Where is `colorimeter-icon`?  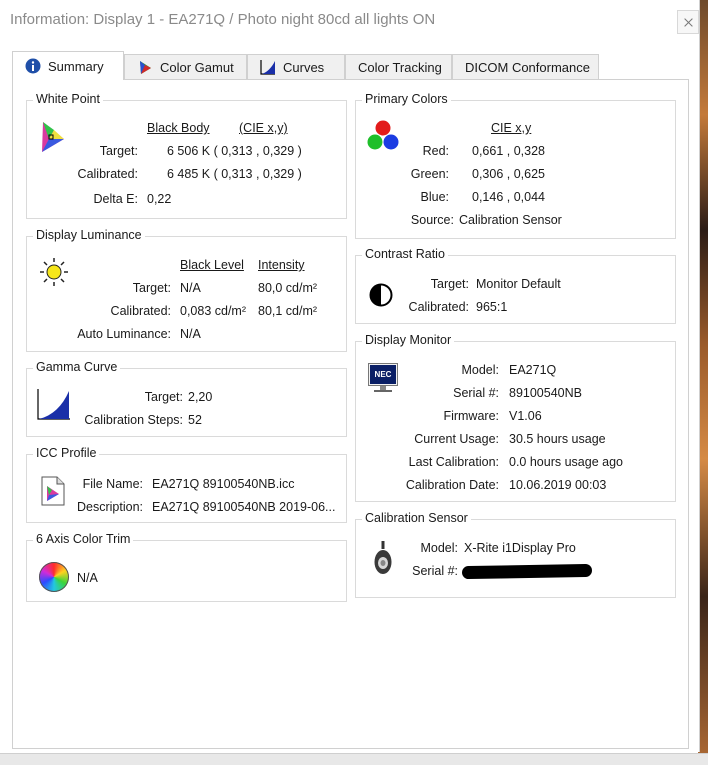
colorimeter-icon is located at coordinates (383, 557).